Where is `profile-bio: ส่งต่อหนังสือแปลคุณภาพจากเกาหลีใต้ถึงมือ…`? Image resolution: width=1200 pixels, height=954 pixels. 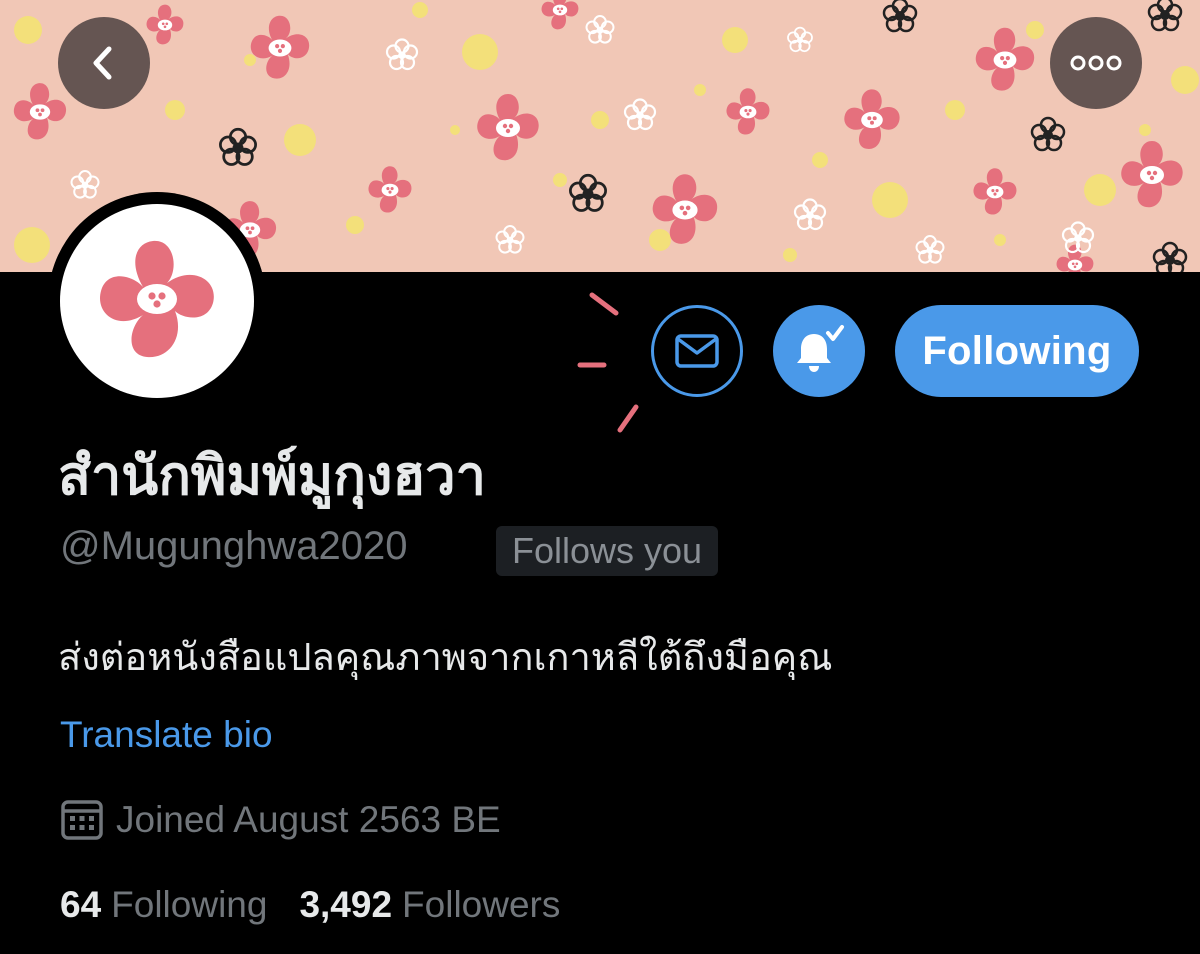 profile-bio: ส่งต่อหนังสือแปลคุณภาพจากเกาหลีใต้ถึงมือ… is located at coordinates (445, 657).